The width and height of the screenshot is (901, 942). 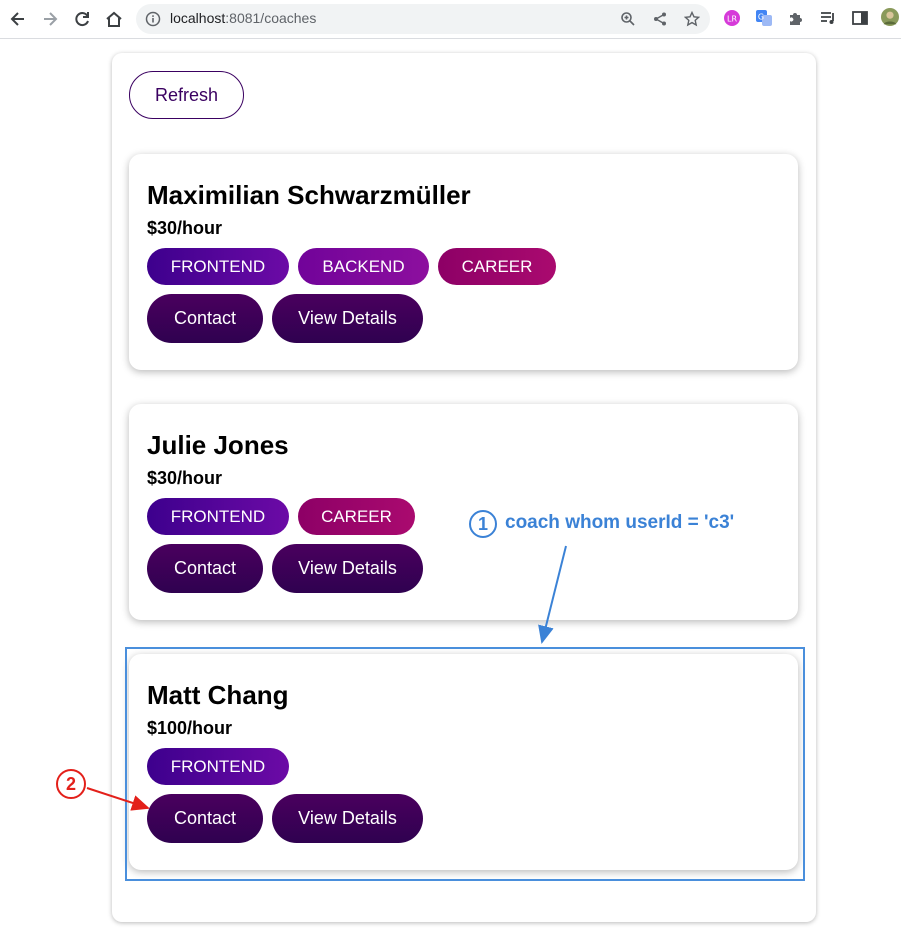 I want to click on media-queue-icon, so click(x=828, y=18).